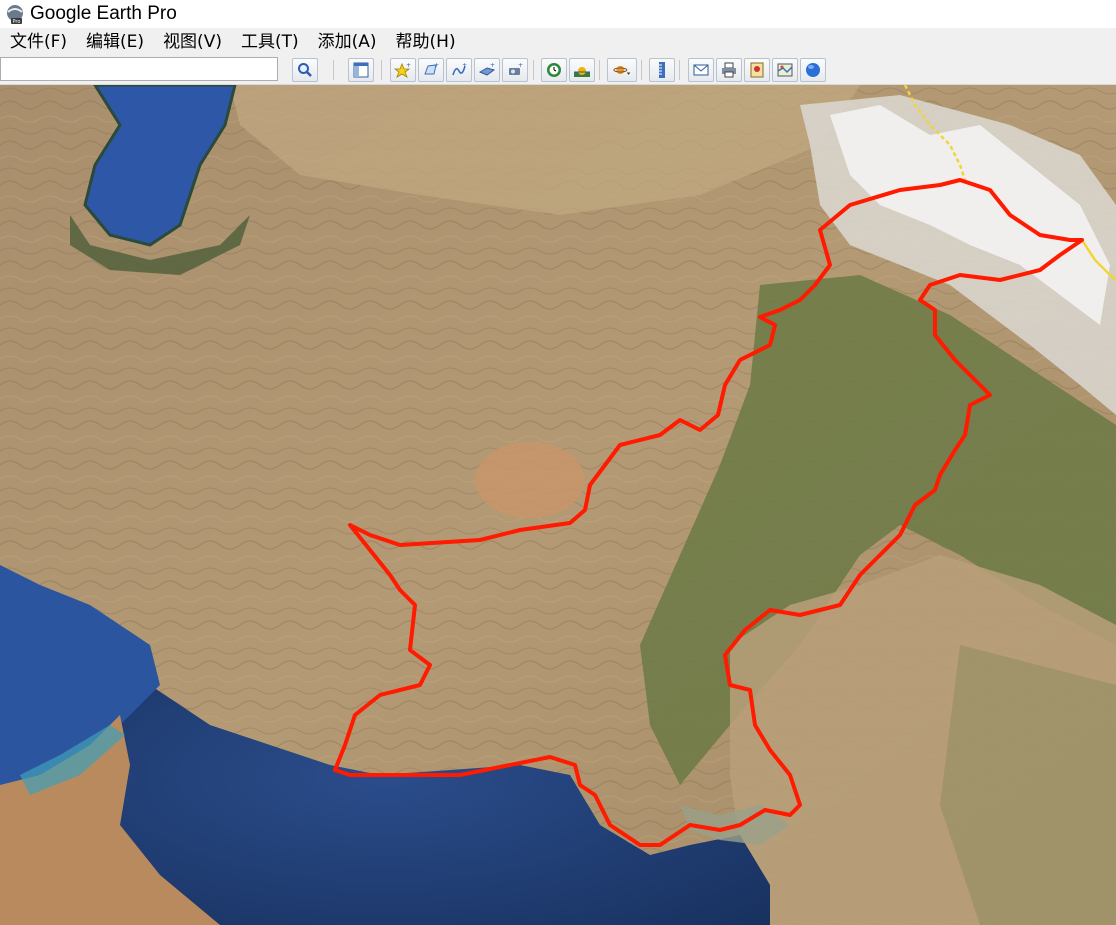 Image resolution: width=1116 pixels, height=925 pixels. What do you see at coordinates (103, 13) in the screenshot?
I see `window-title: Google Earth Pro` at bounding box center [103, 13].